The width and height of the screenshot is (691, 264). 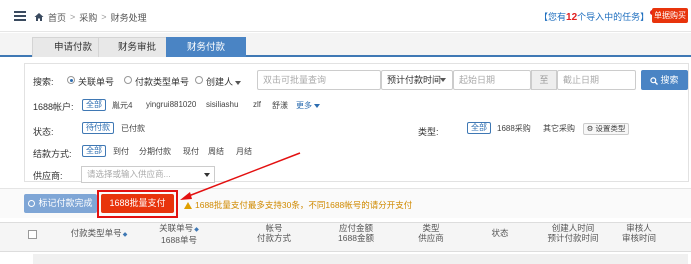 I want to click on radio-creator, so click(x=199, y=80).